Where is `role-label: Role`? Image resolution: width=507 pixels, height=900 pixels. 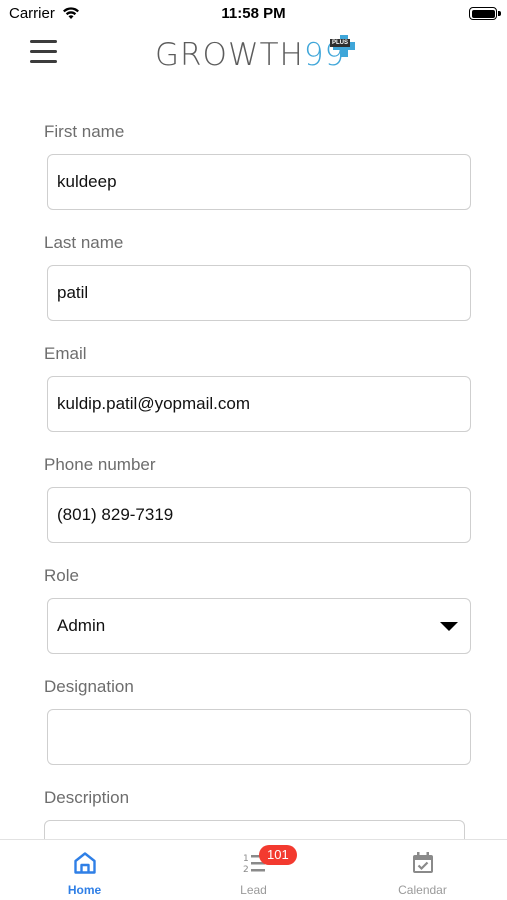 role-label: Role is located at coordinates (61, 575).